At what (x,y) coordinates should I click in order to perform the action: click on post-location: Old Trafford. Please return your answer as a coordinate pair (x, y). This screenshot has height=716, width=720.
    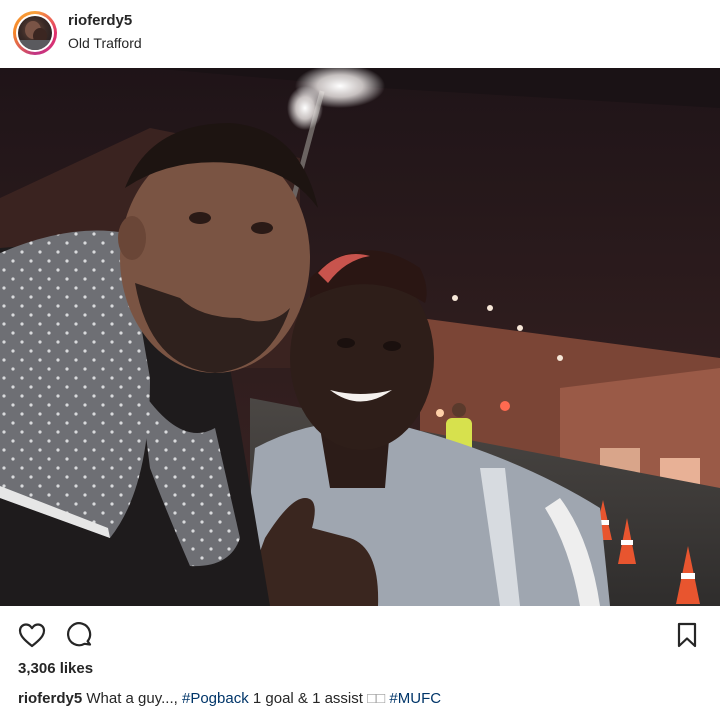
    Looking at the image, I should click on (105, 43).